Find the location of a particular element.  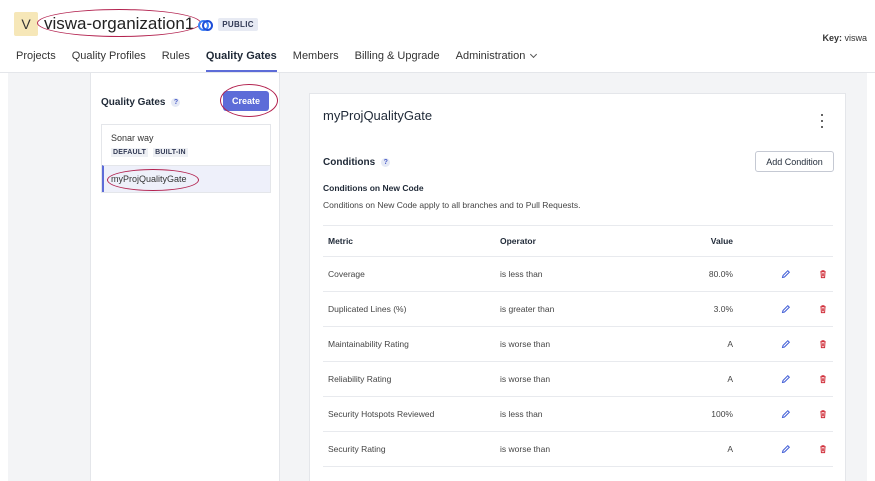

add-condition-button: Add Condition is located at coordinates (794, 161).